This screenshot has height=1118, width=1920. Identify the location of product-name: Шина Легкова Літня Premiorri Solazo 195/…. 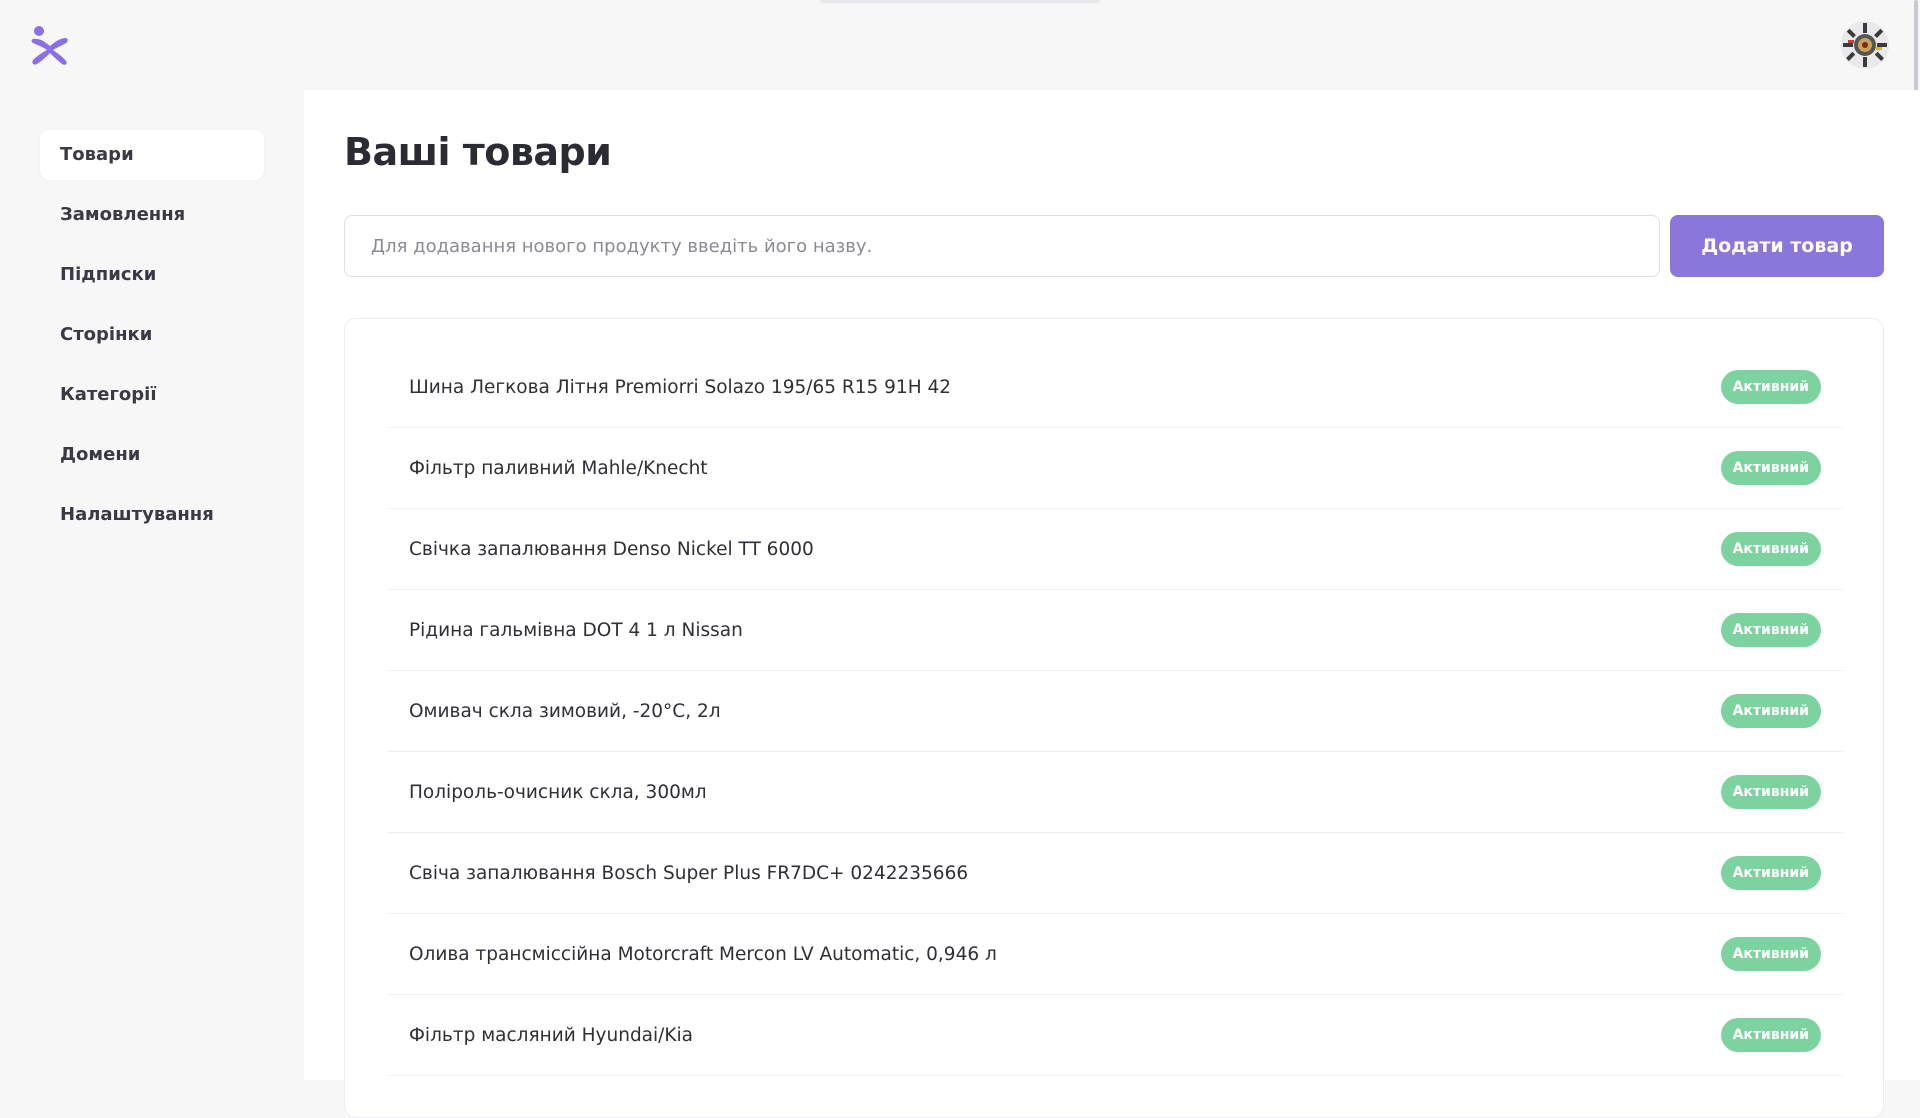
(680, 387).